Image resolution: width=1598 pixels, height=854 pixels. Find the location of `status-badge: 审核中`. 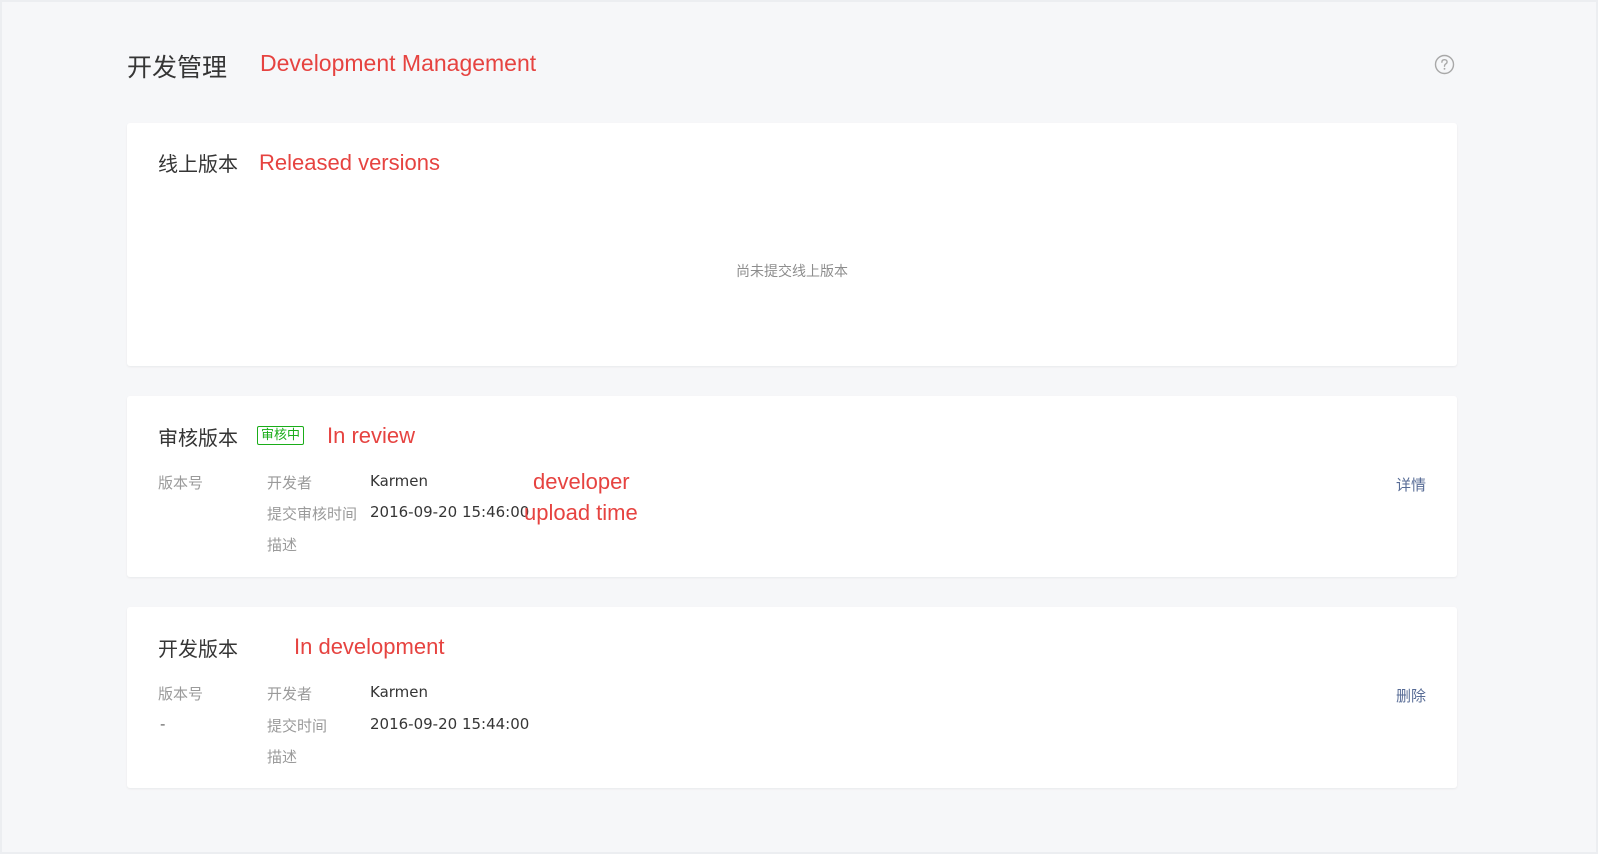

status-badge: 审核中 is located at coordinates (281, 435).